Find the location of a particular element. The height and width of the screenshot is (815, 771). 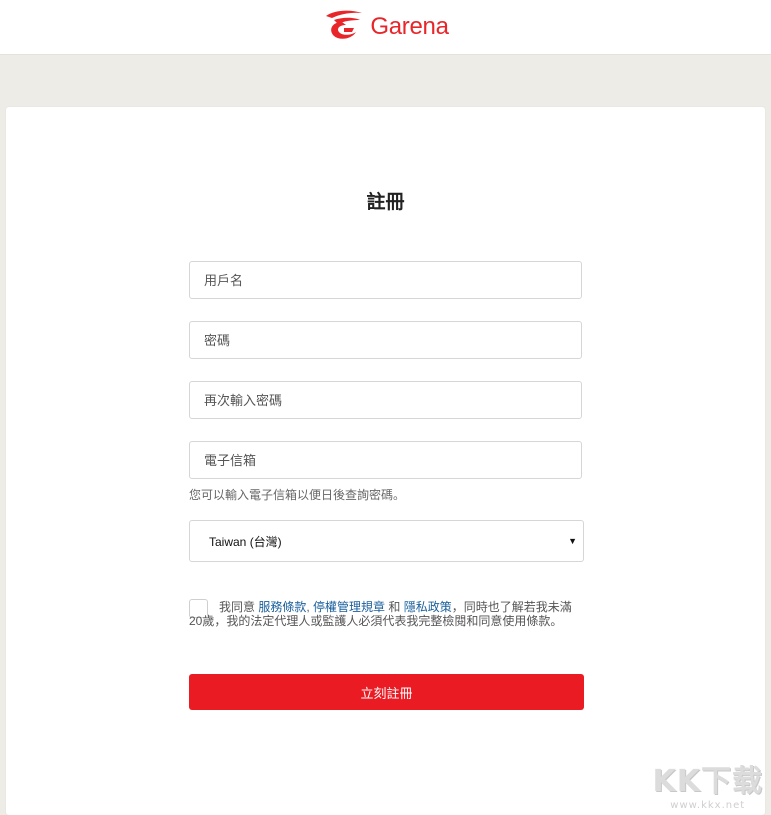

username-input is located at coordinates (385, 280).